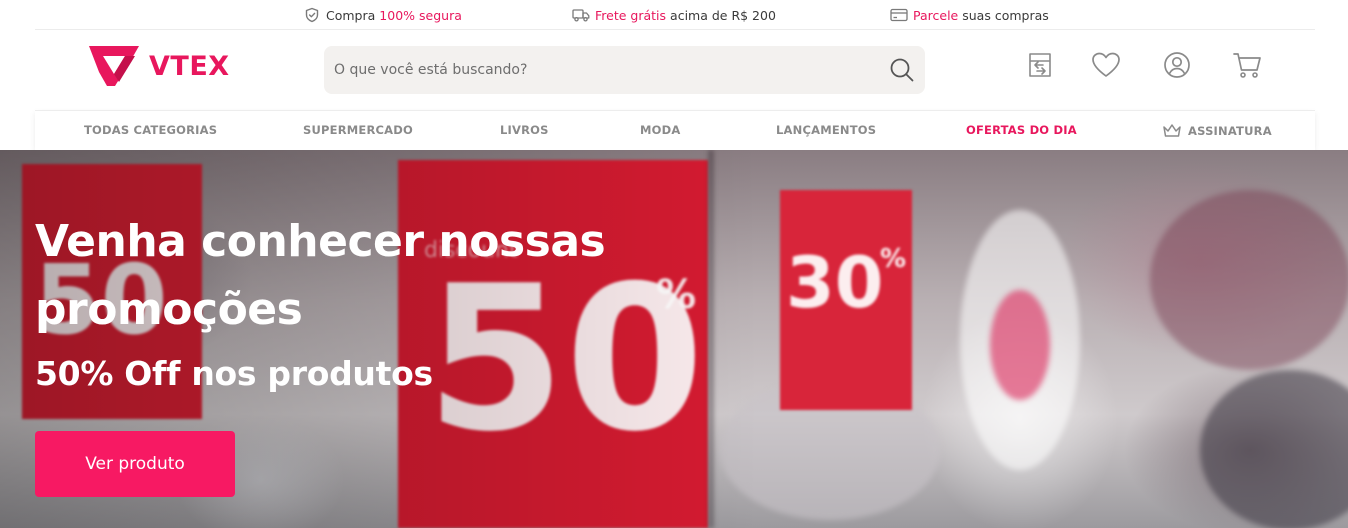  I want to click on hero-sign-right: 30 %, so click(846, 300).